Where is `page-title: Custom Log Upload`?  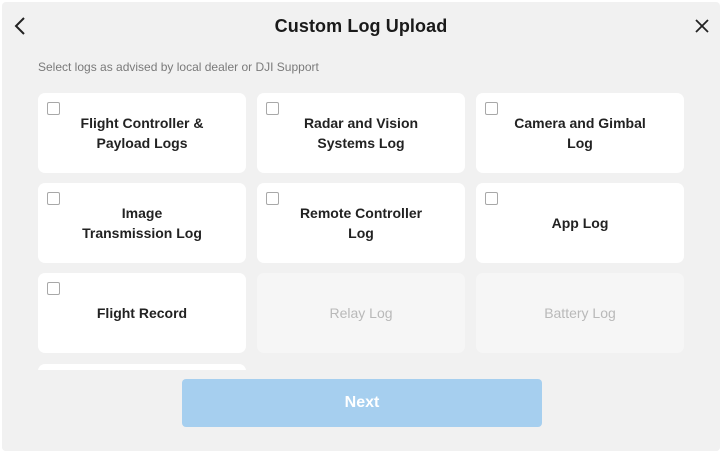
page-title: Custom Log Upload is located at coordinates (361, 26).